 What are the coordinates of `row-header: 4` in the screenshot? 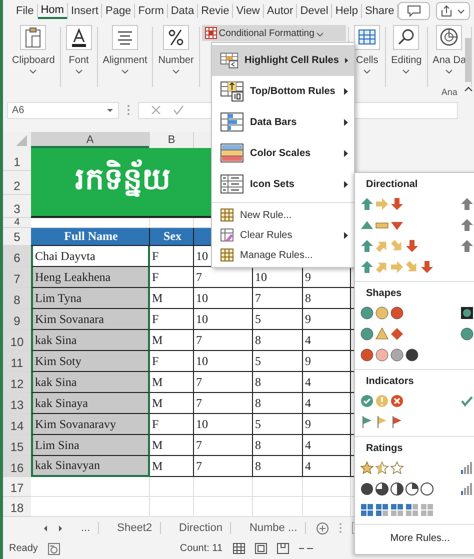 It's located at (17, 223).